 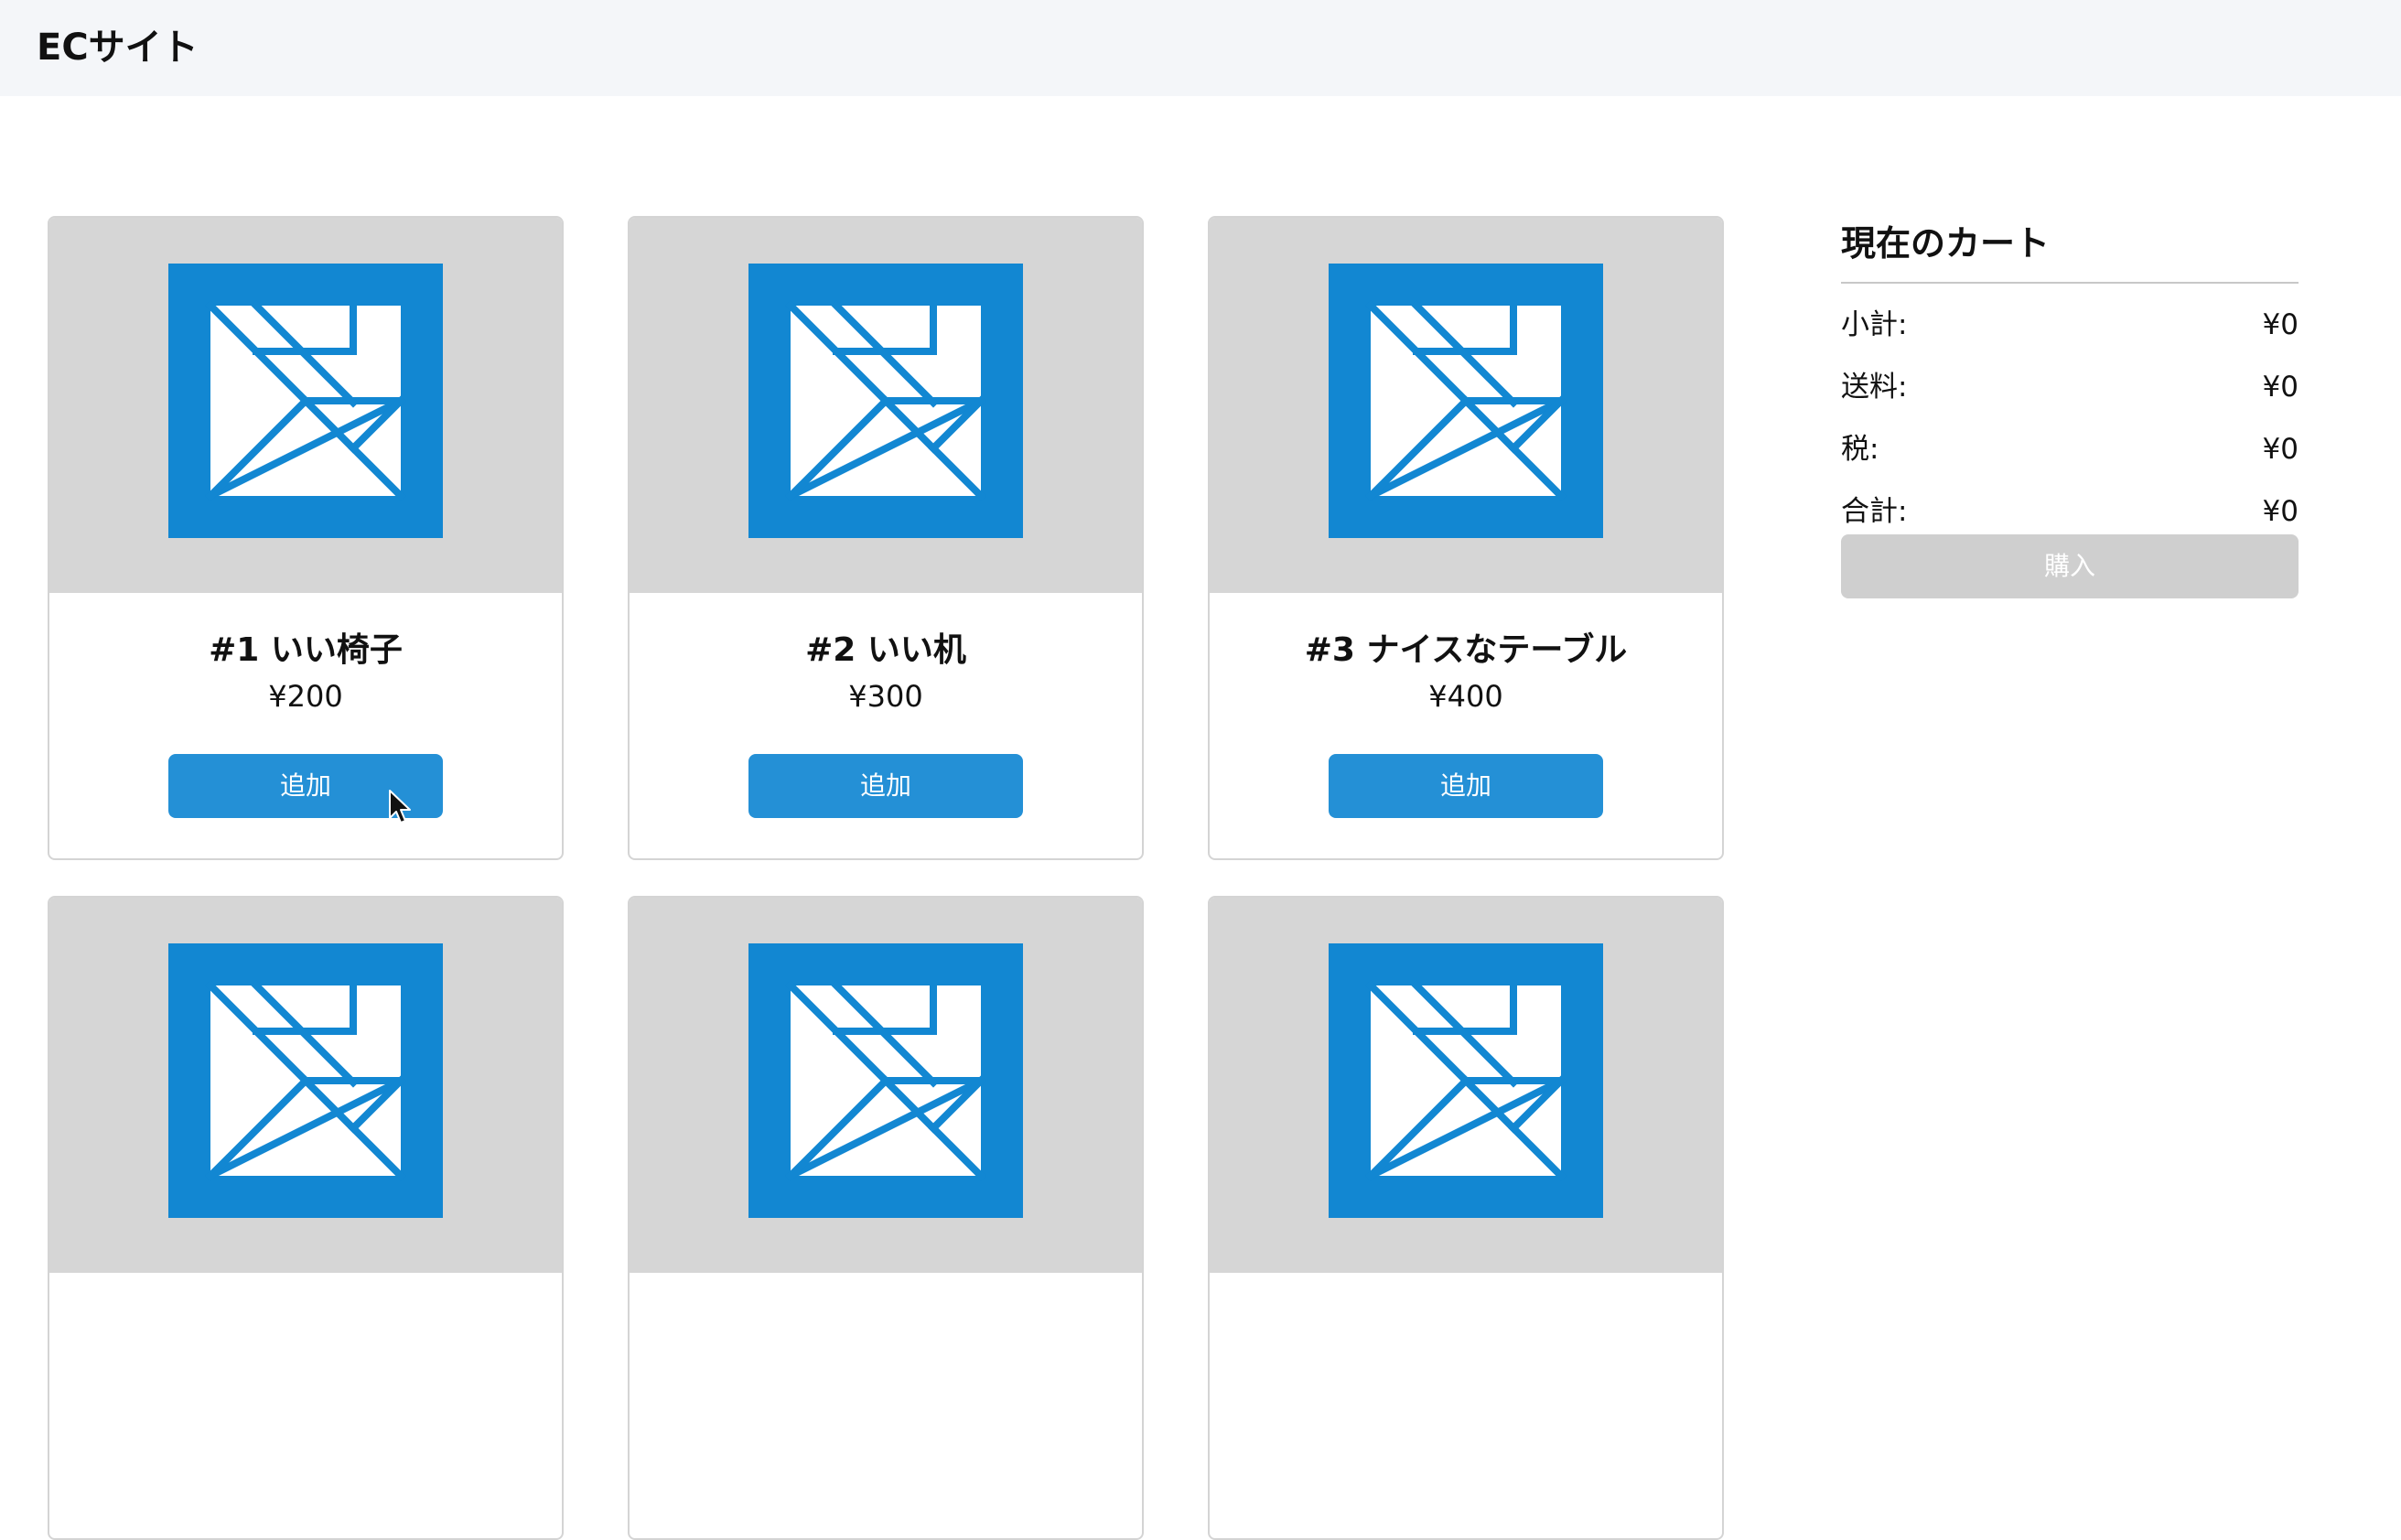 What do you see at coordinates (118, 48) in the screenshot?
I see `site-title: ECサイト` at bounding box center [118, 48].